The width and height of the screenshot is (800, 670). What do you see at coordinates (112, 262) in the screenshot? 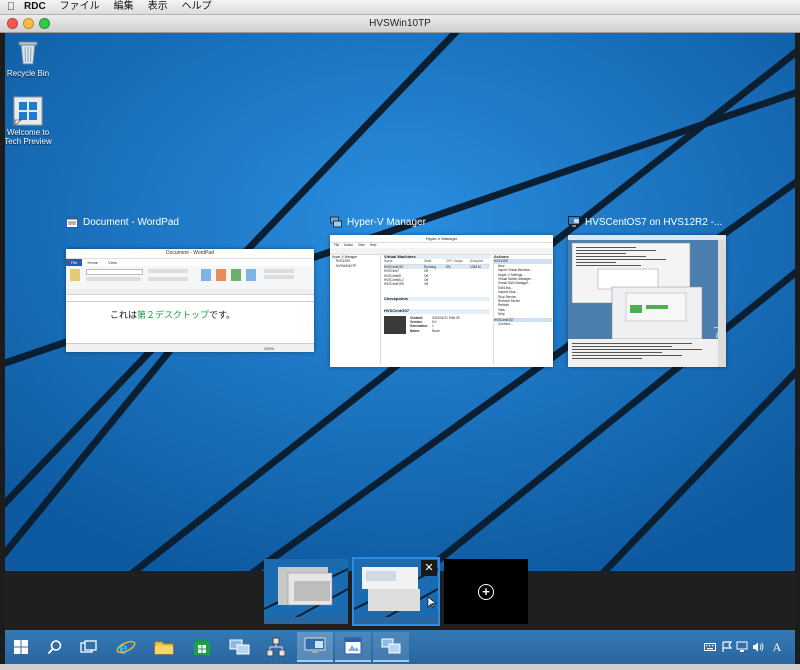
I see `ribbon-tab-view: View` at bounding box center [112, 262].